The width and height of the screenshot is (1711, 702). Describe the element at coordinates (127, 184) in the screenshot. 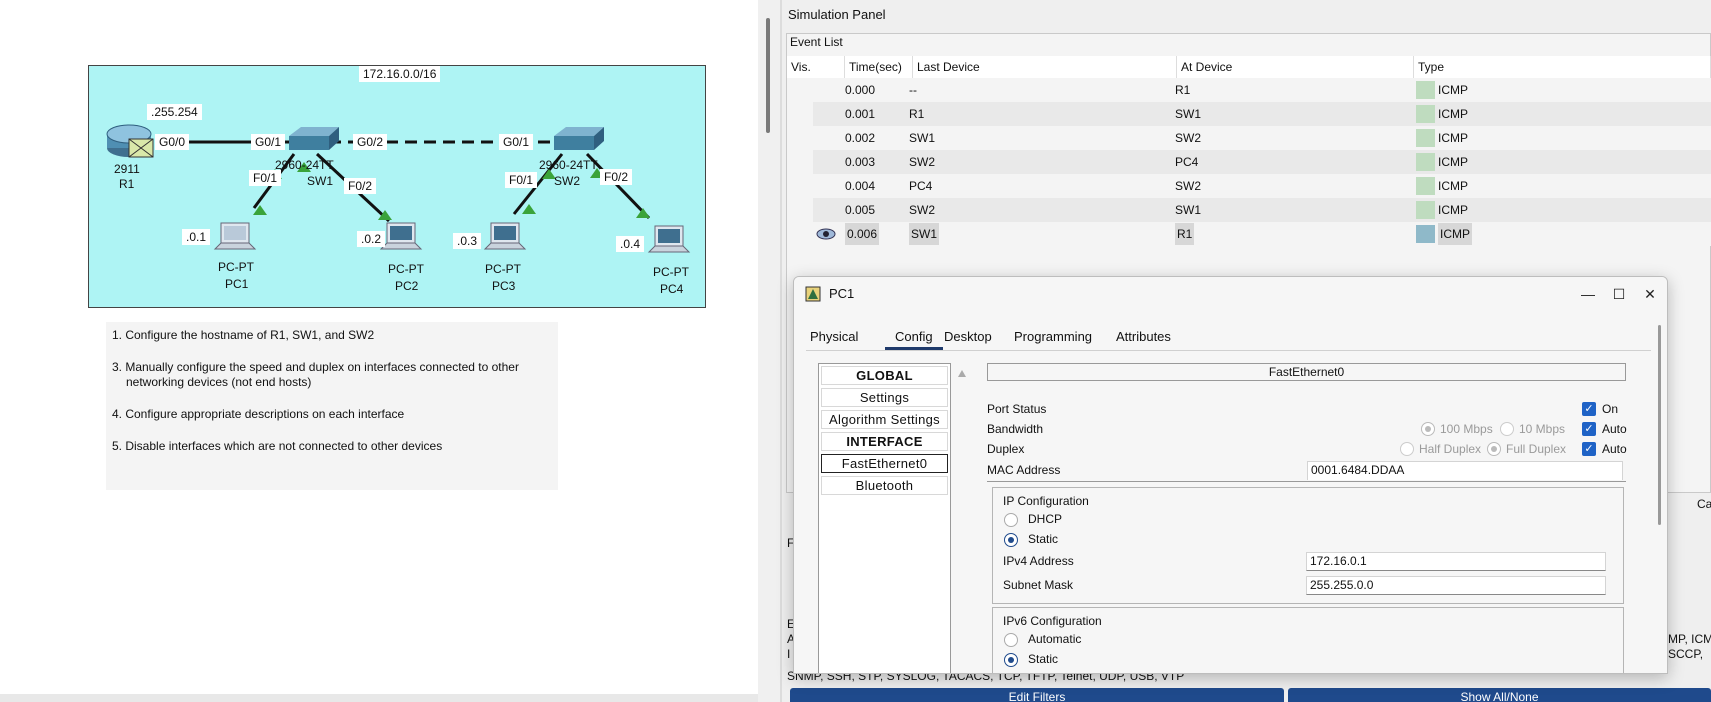

I see `router-name: R1` at that location.